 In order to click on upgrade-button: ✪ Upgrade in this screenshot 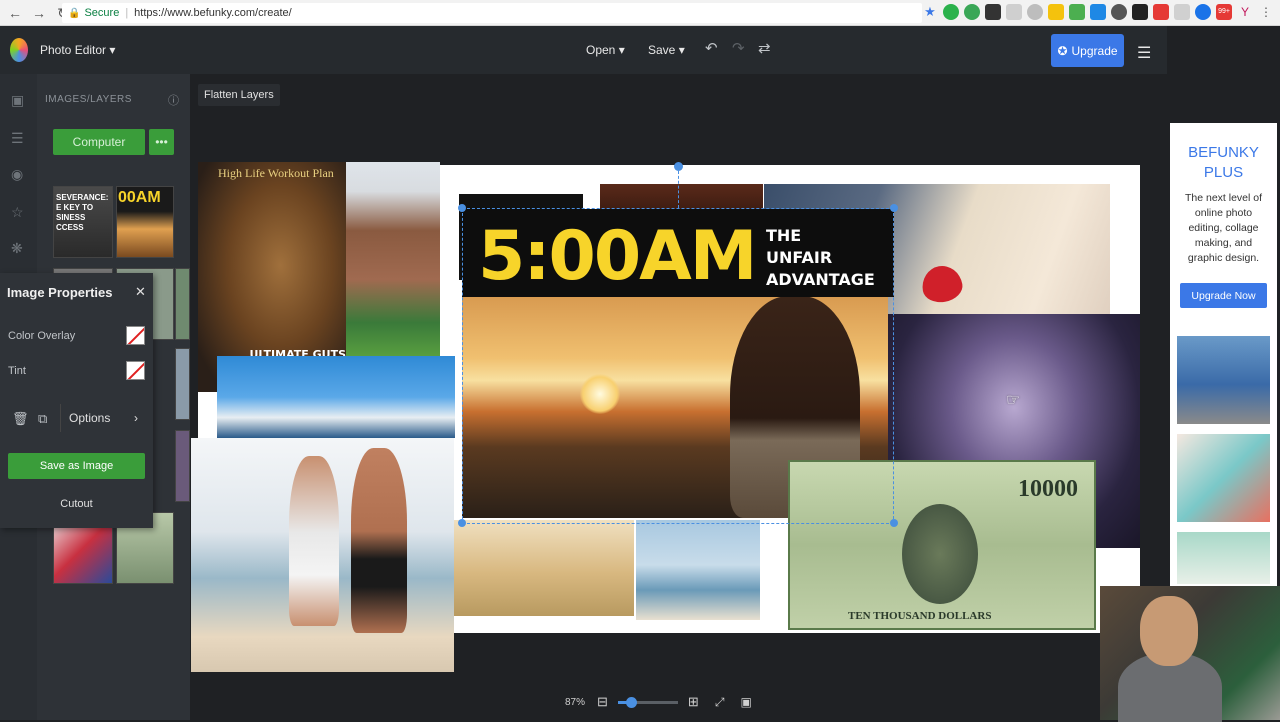, I will do `click(1087, 50)`.